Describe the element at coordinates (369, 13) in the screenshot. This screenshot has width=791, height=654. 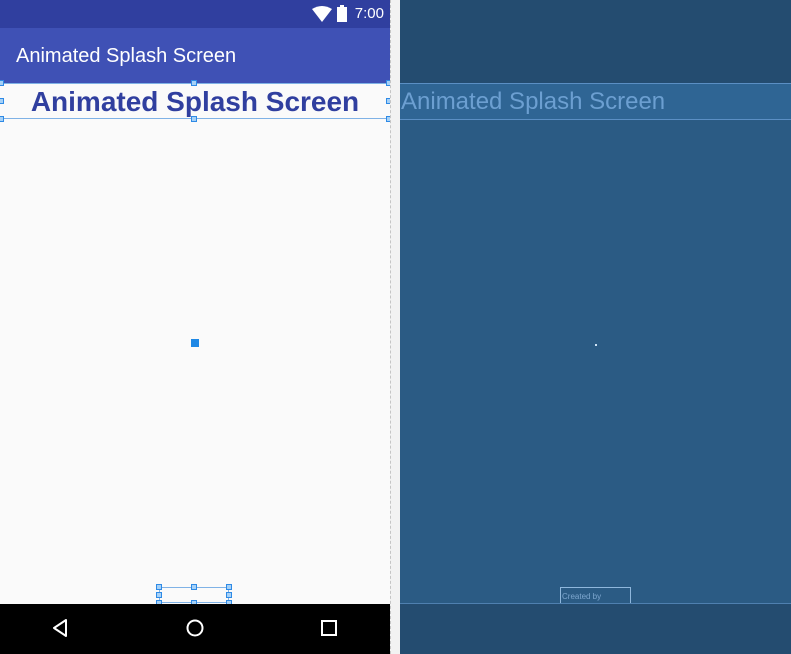
I see `status-time: 7:00` at that location.